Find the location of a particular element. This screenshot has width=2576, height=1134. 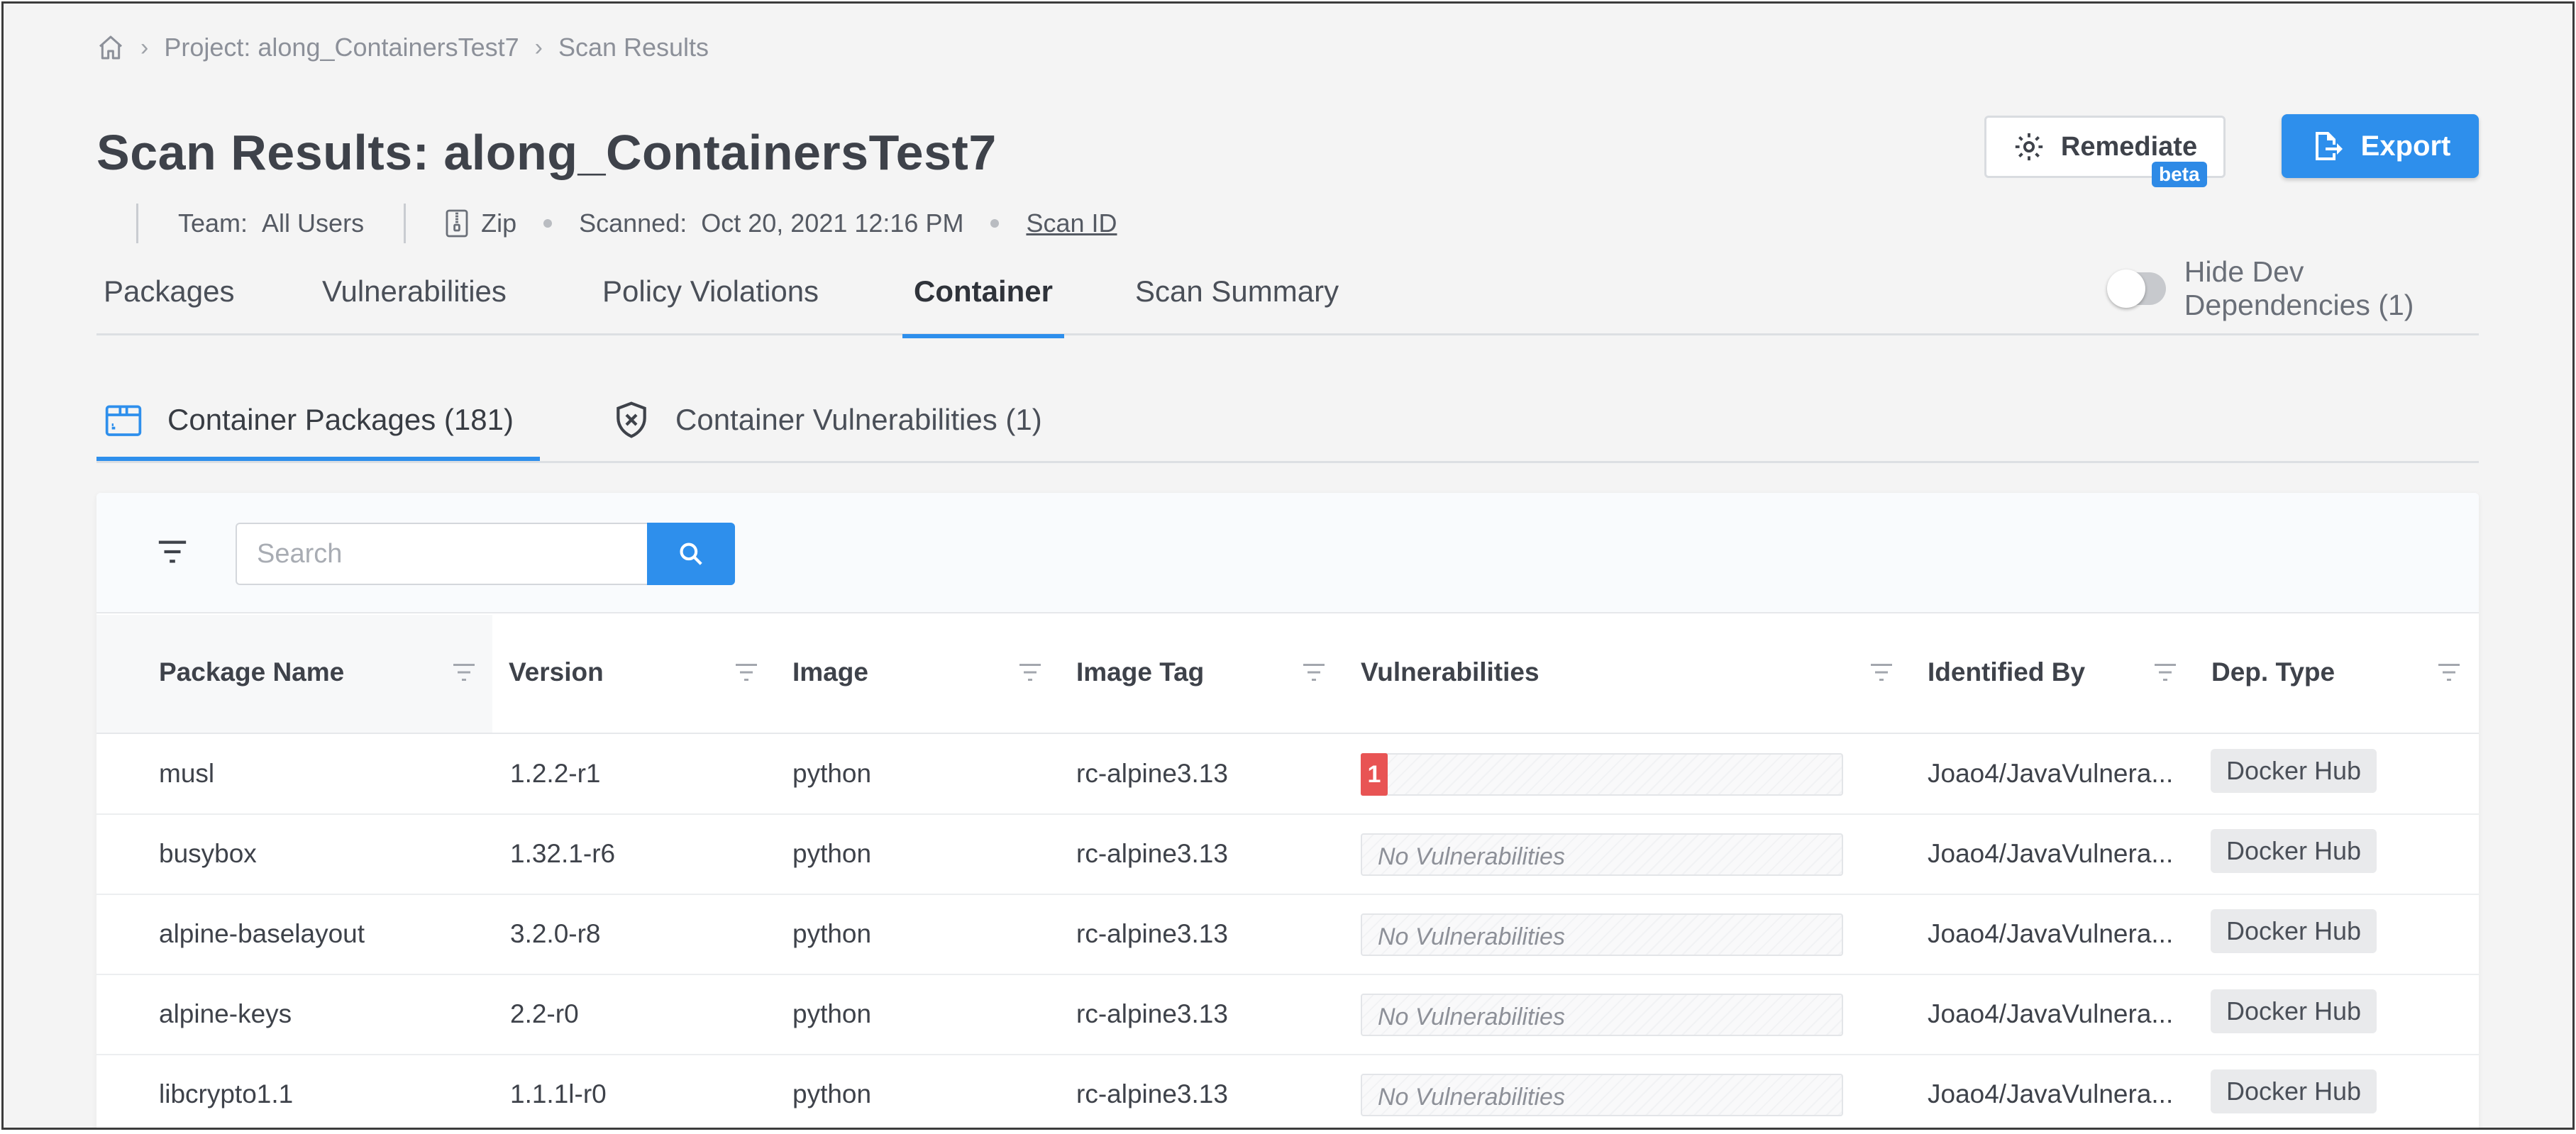

toggle-knob is located at coordinates (2126, 288).